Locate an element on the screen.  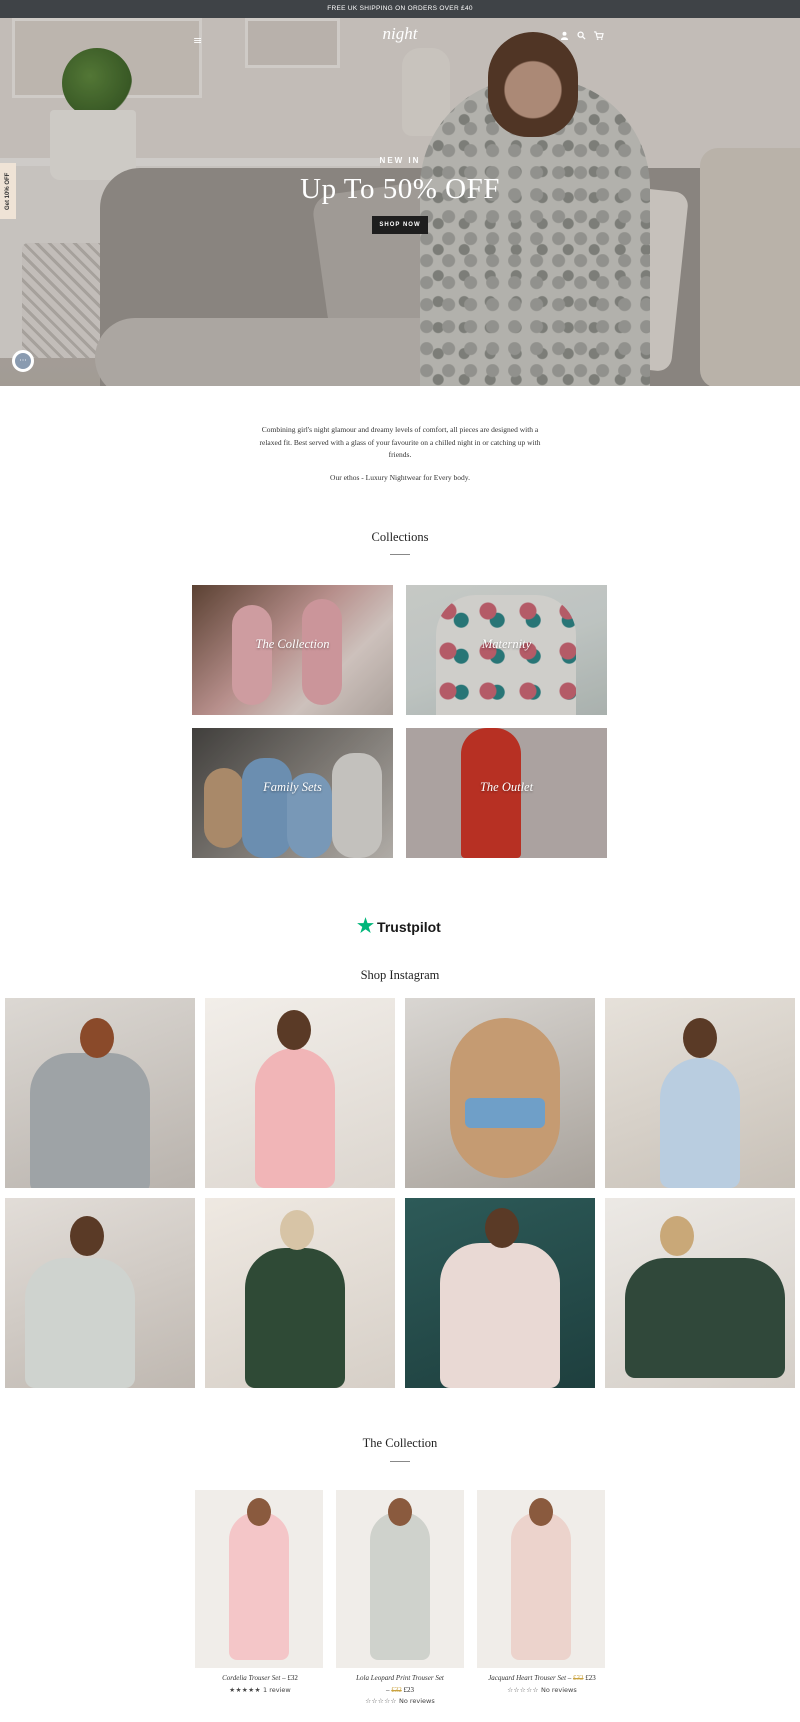
post-bandana is located at coordinates (505, 1113).